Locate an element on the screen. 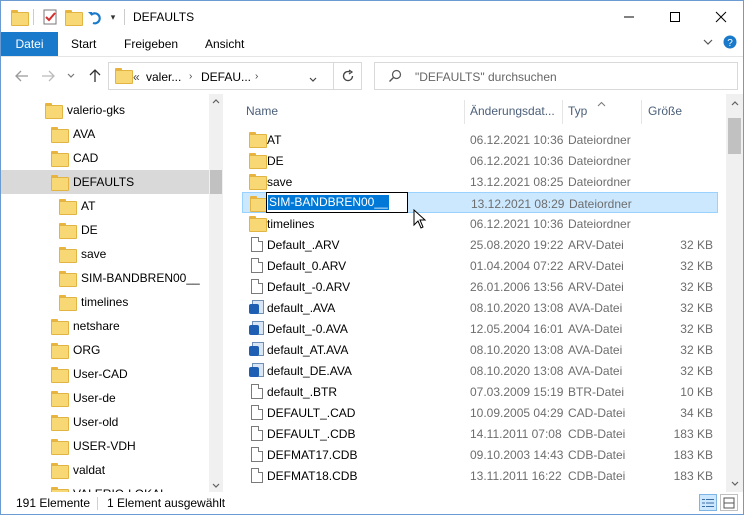 The height and width of the screenshot is (515, 744). file-icon is located at coordinates (257, 477).